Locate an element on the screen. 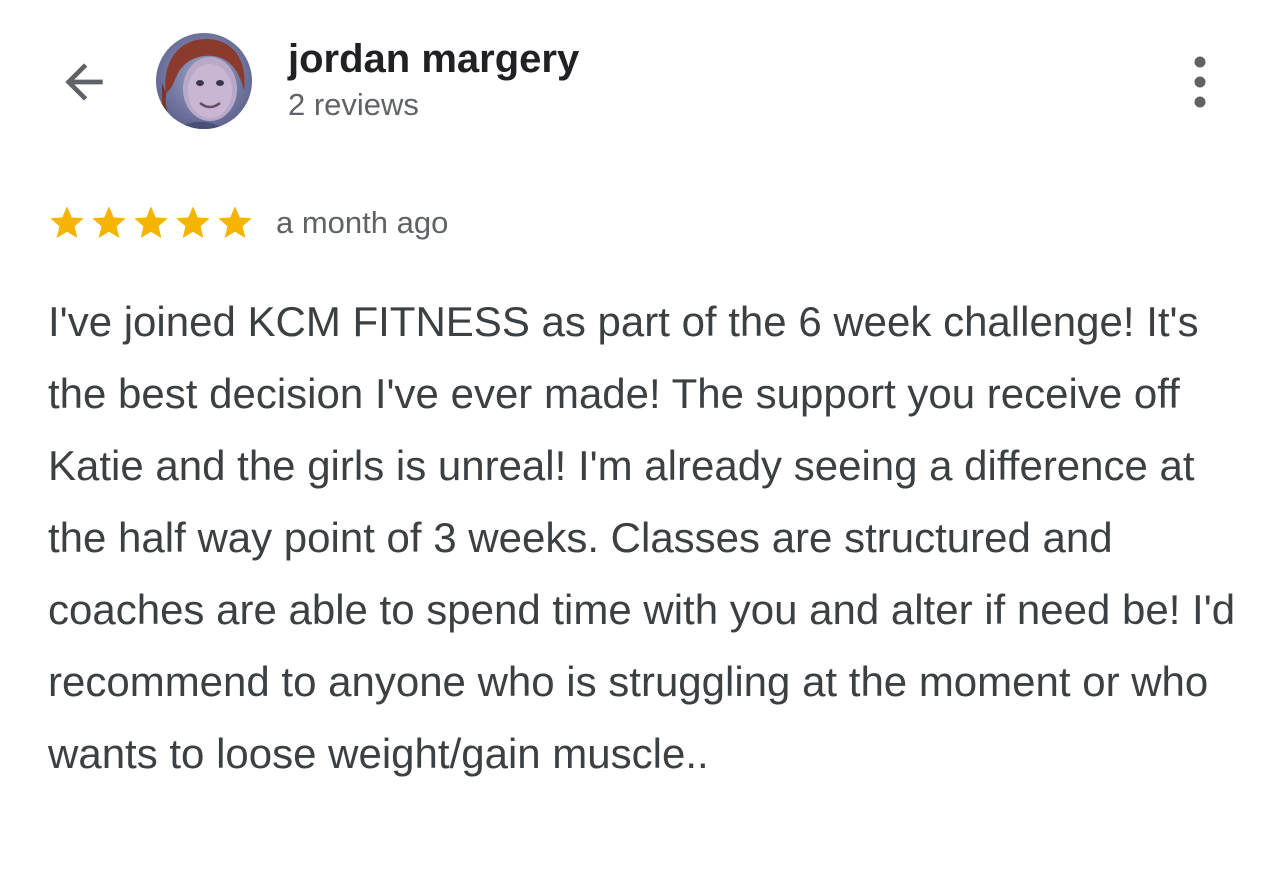  arrow-back-icon is located at coordinates (84, 82).